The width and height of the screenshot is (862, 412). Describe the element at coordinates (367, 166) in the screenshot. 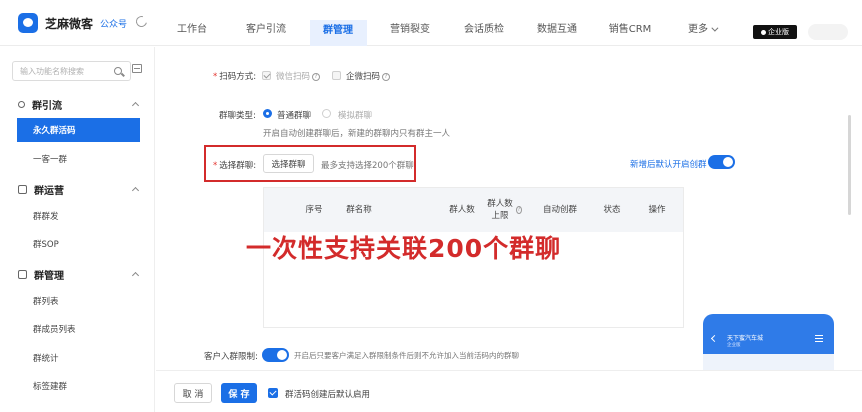

I see `select-group-hint: 最多支持选择200个群聊` at that location.